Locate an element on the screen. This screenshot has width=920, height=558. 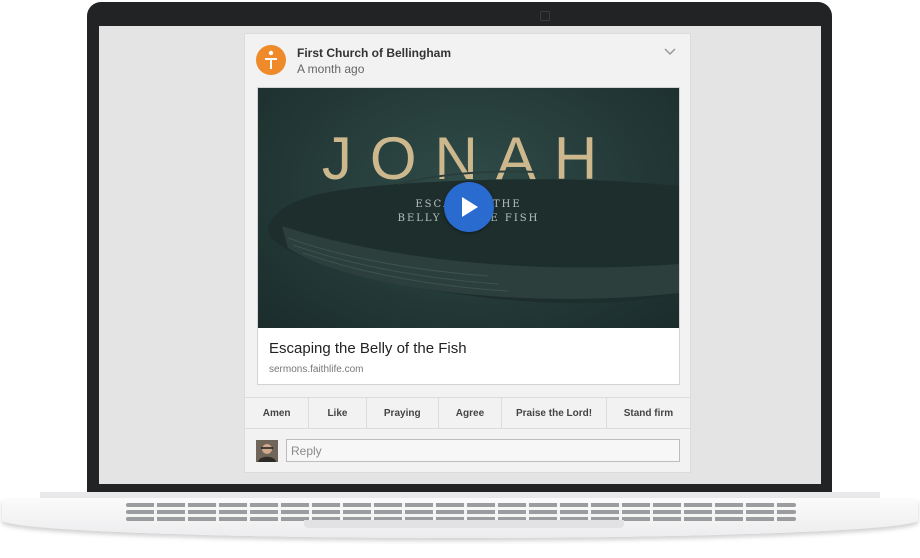
reaction-agree-button: Agree is located at coordinates (471, 413).